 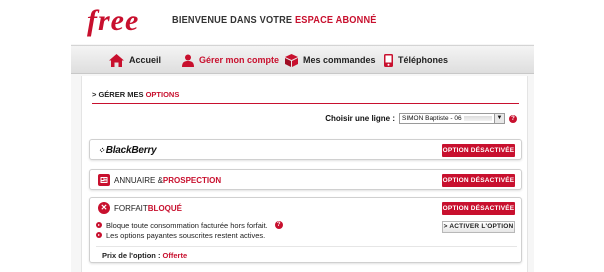 I want to click on price-divider, so click(x=306, y=246).